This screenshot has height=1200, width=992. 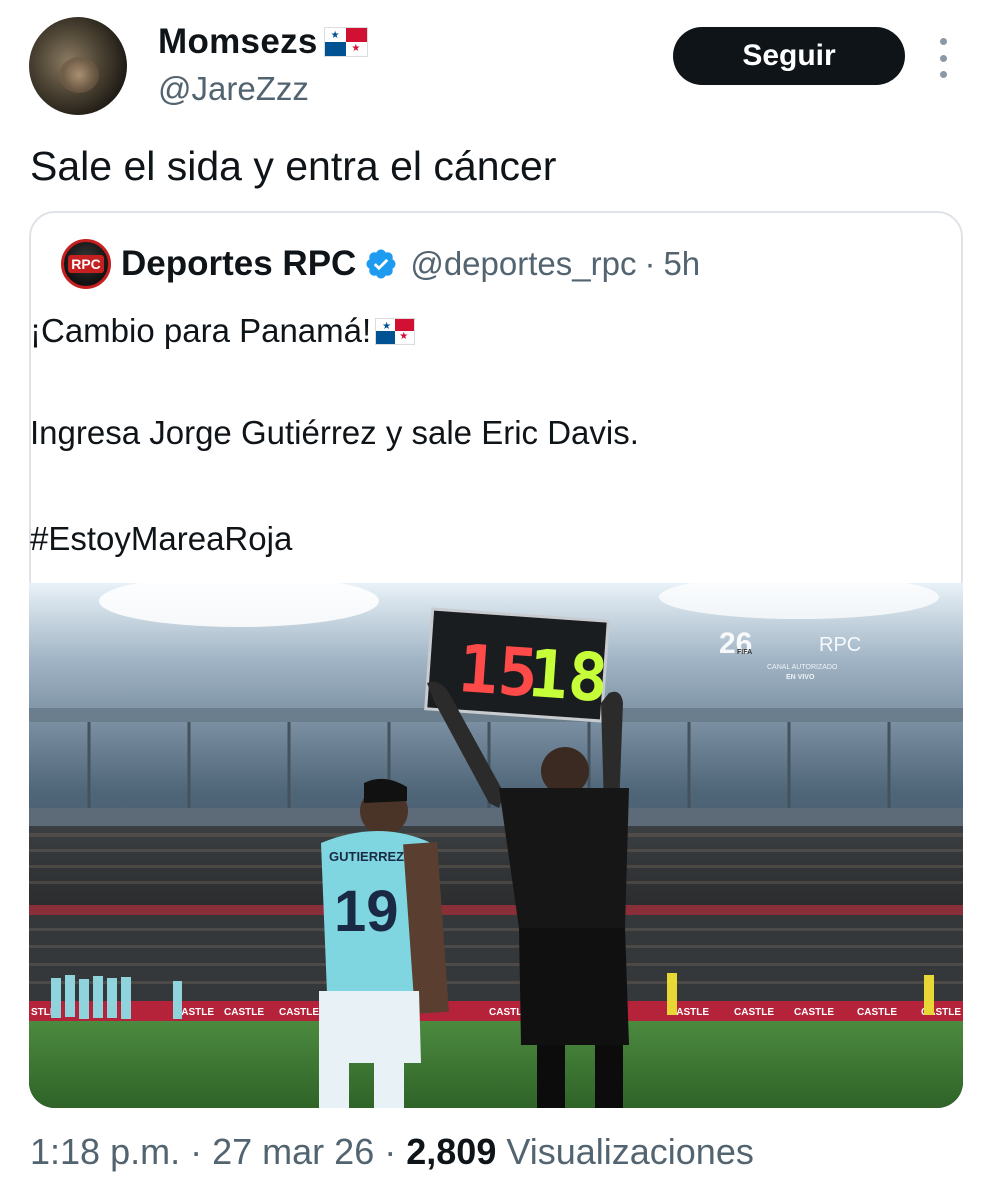 What do you see at coordinates (814, 1012) in the screenshot?
I see `ad-board-7: CASTLE` at bounding box center [814, 1012].